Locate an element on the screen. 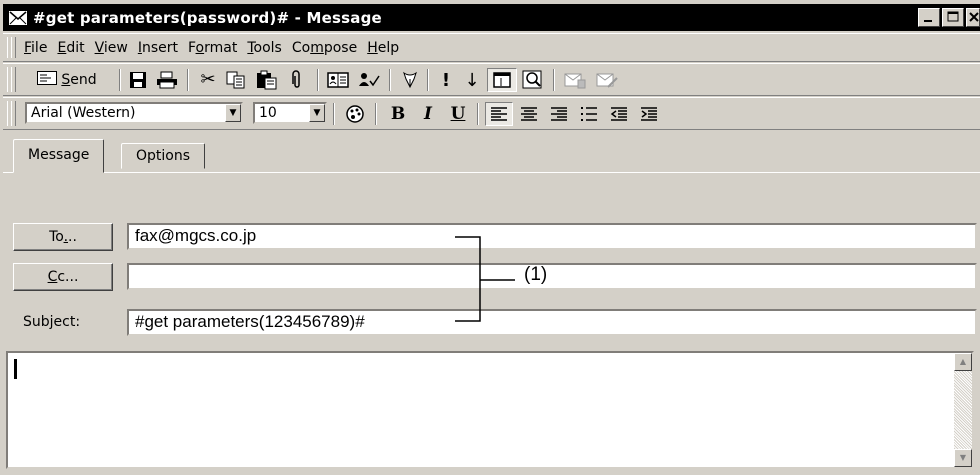 The height and width of the screenshot is (476, 980). help-button is located at coordinates (533, 80).